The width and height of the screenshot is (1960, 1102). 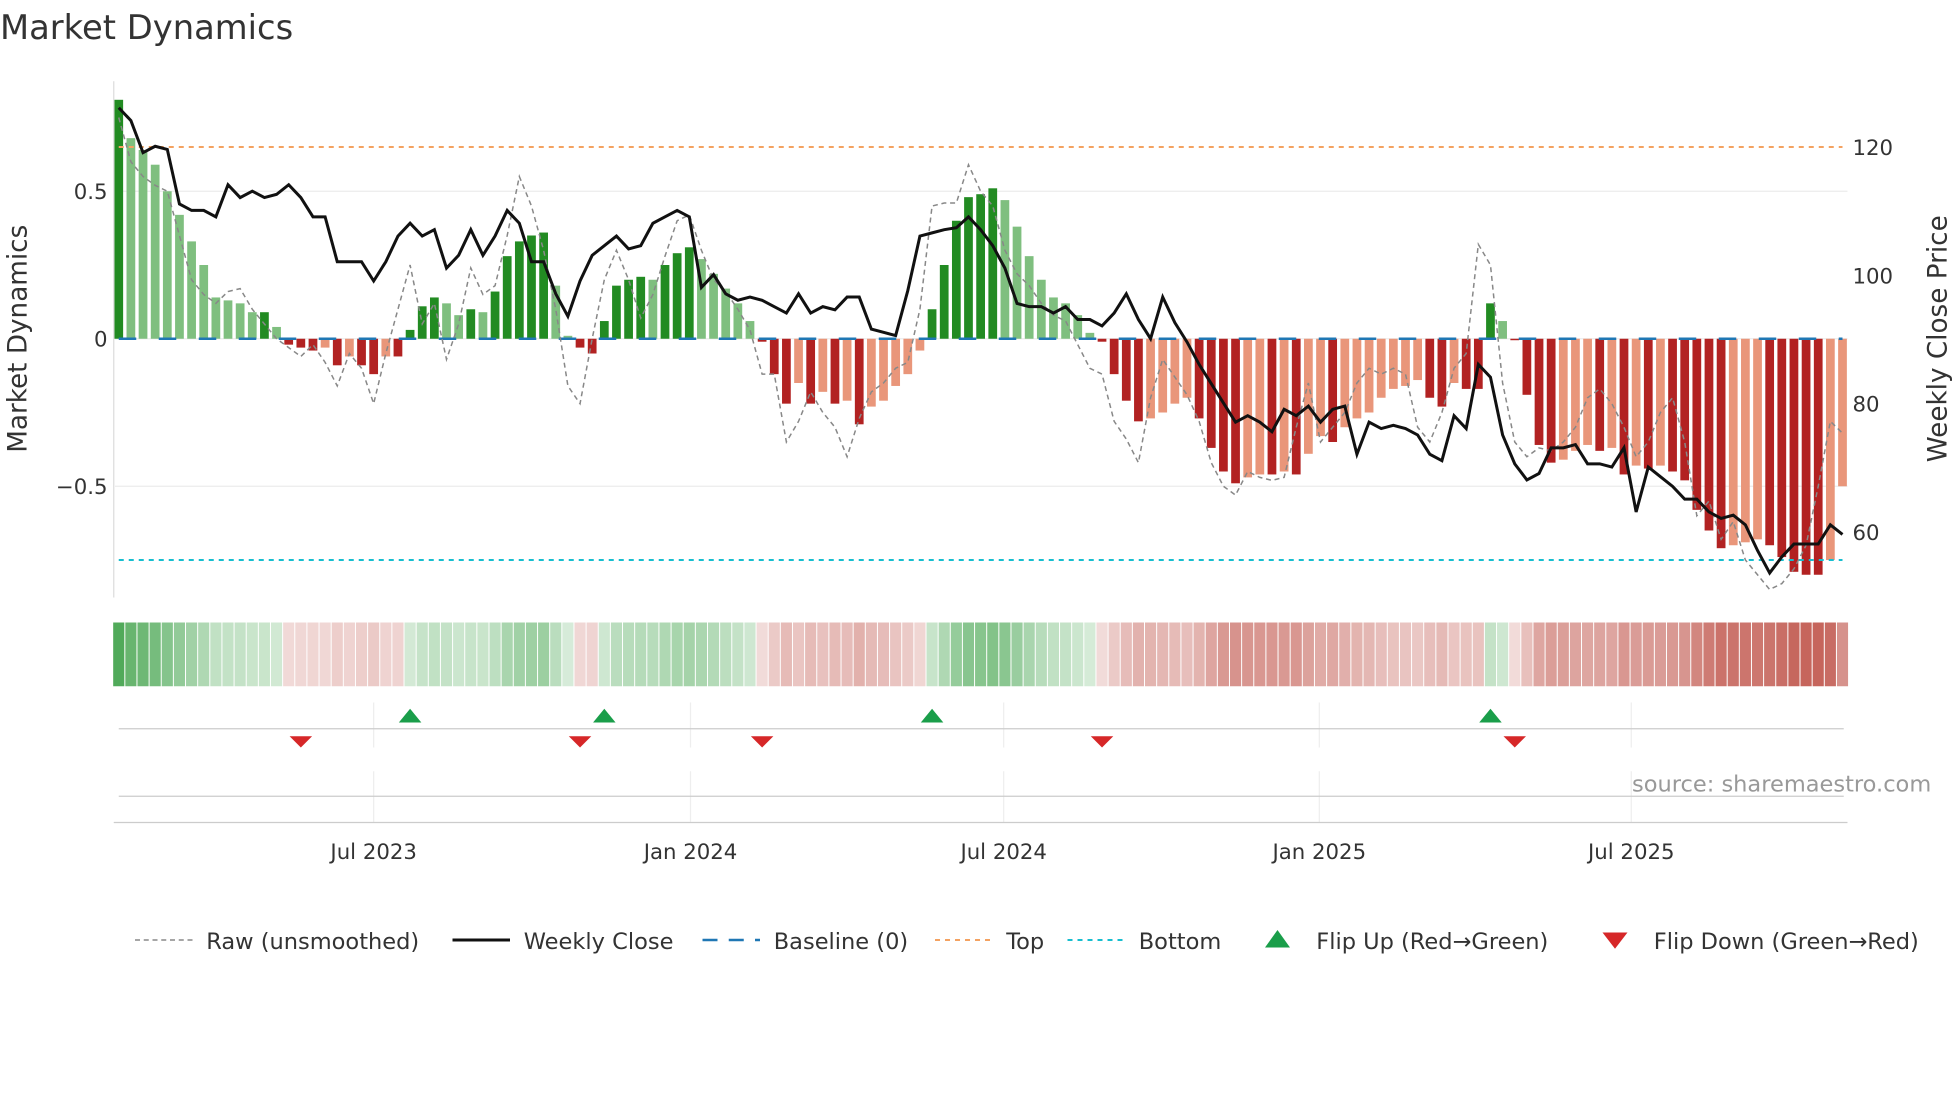 I want to click on y2-axis-label: Weekly Close Price, so click(x=1938, y=338).